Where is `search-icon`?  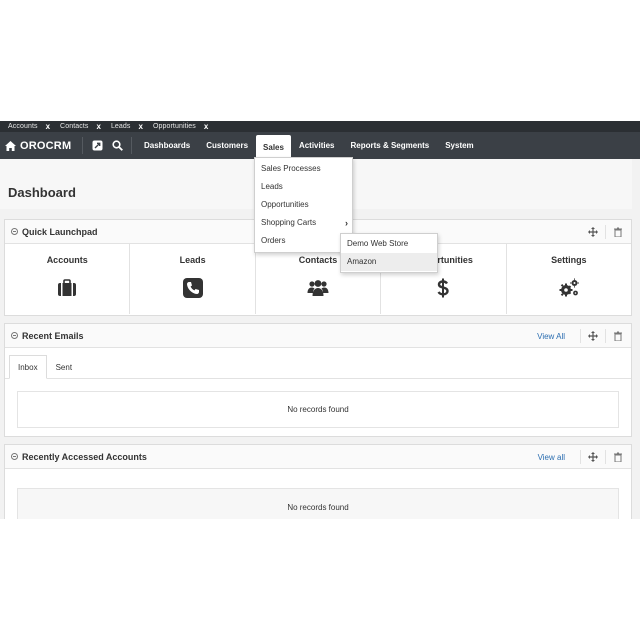
search-icon is located at coordinates (117, 145).